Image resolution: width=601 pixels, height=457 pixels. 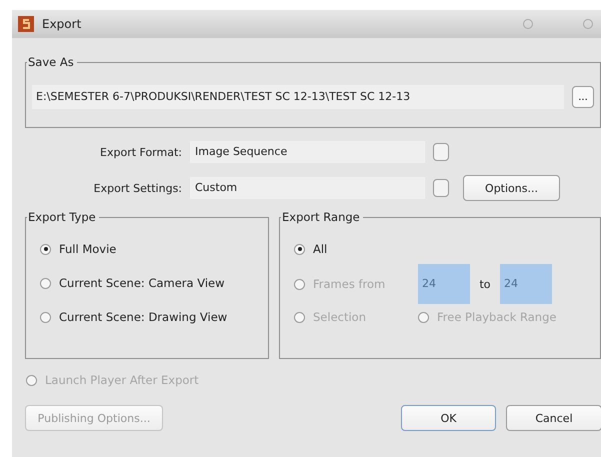 What do you see at coordinates (26, 24) in the screenshot?
I see `app-logo-icon` at bounding box center [26, 24].